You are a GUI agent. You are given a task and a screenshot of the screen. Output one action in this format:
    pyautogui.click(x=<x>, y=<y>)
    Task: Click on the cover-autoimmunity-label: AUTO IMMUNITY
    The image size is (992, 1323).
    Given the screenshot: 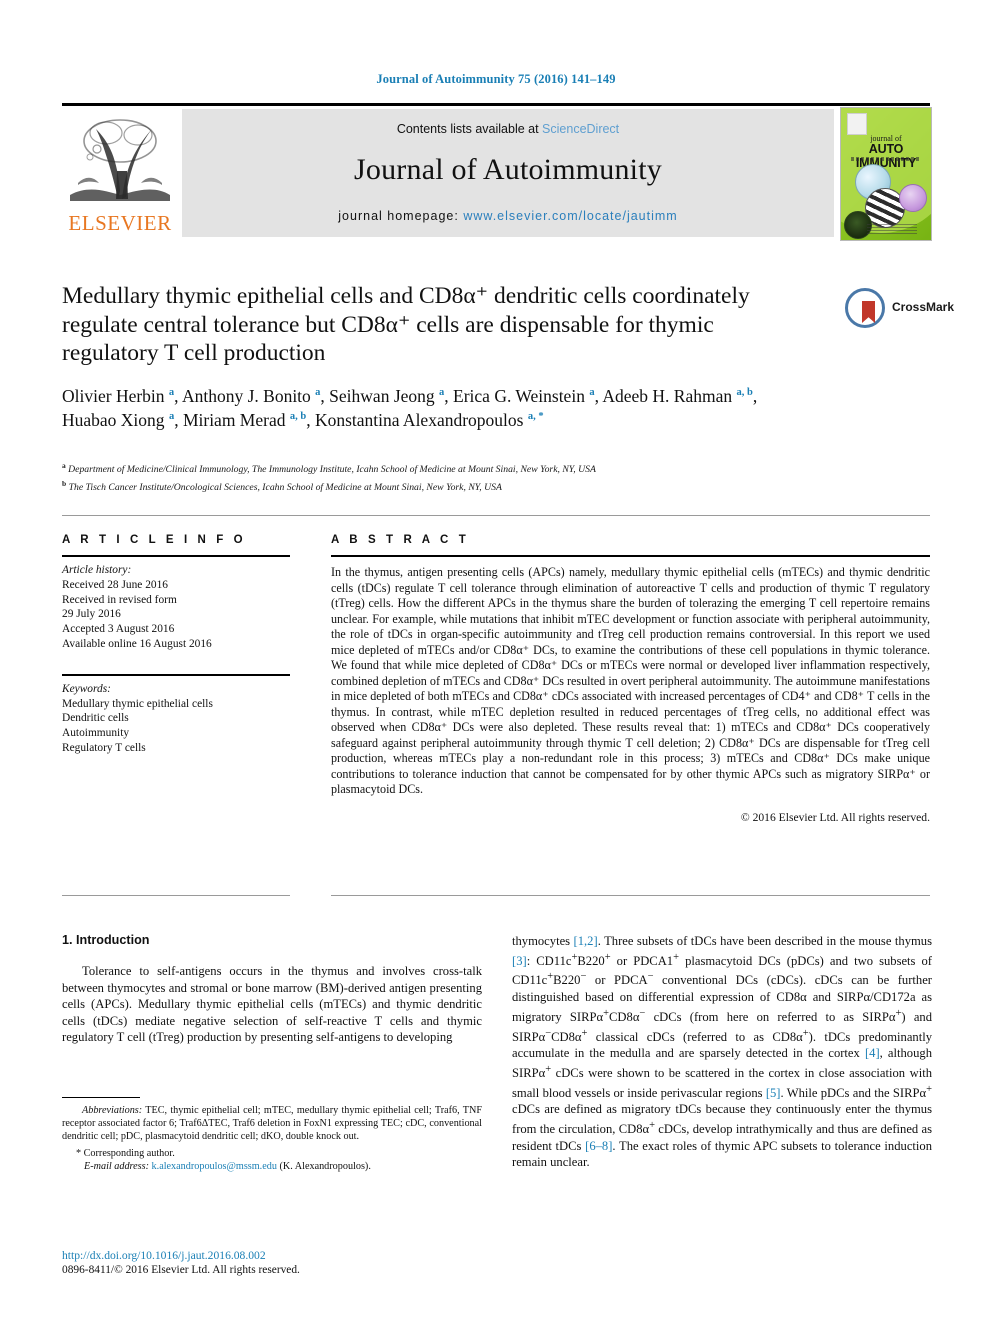 What is the action you would take?
    pyautogui.click(x=886, y=156)
    